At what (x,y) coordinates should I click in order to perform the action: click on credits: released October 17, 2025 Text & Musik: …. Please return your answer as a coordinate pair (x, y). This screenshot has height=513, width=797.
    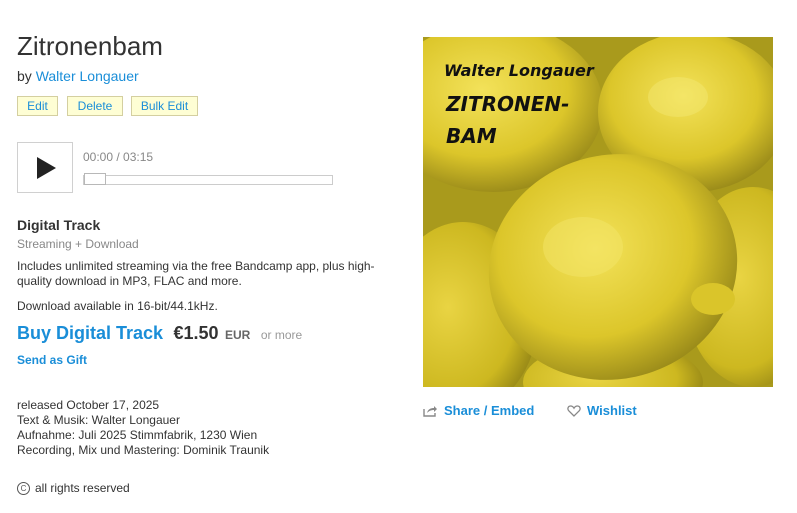
    Looking at the image, I should click on (143, 428).